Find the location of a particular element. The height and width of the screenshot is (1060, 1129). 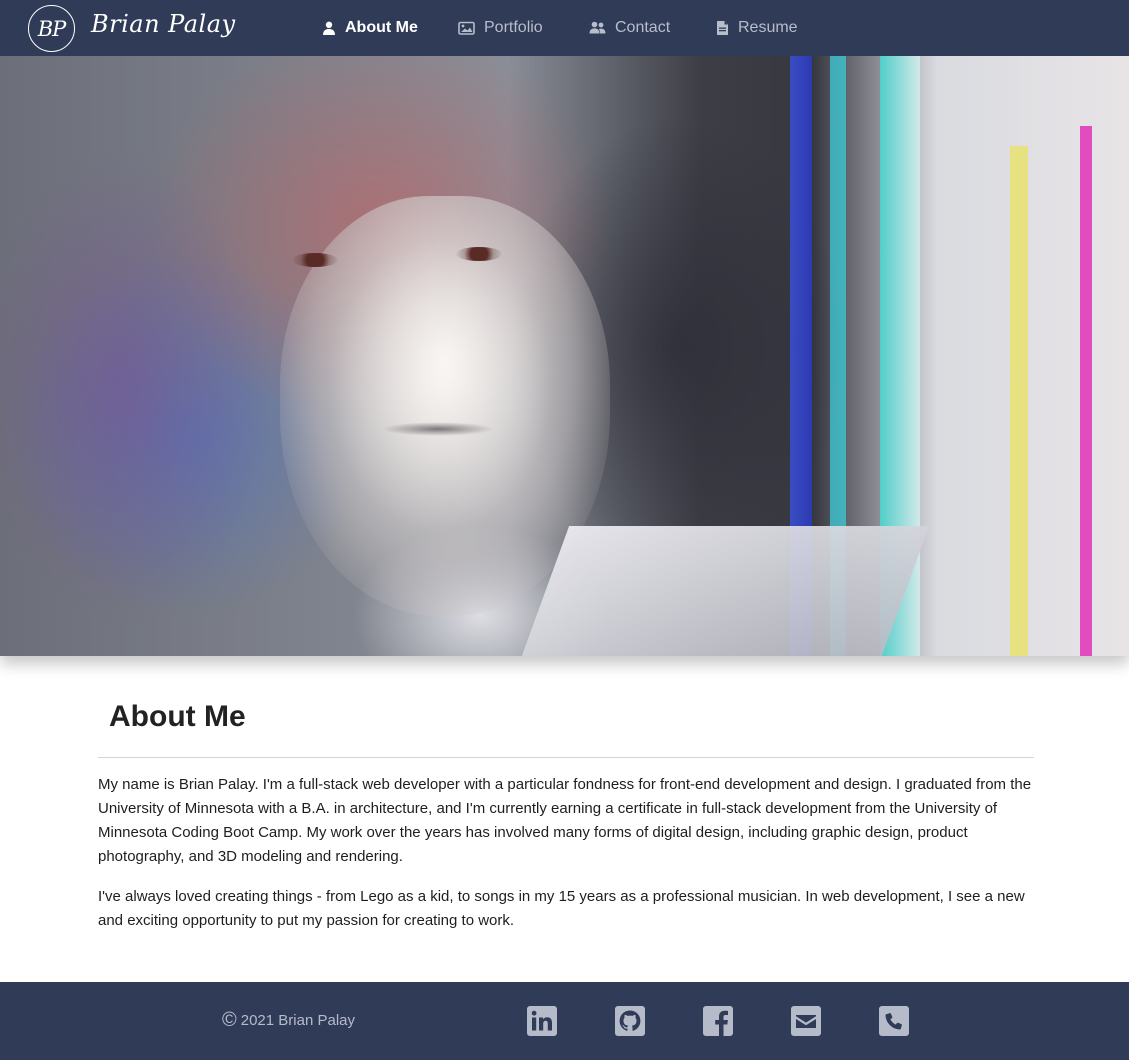

nav-portfolio-label: Portfolio is located at coordinates (513, 27).